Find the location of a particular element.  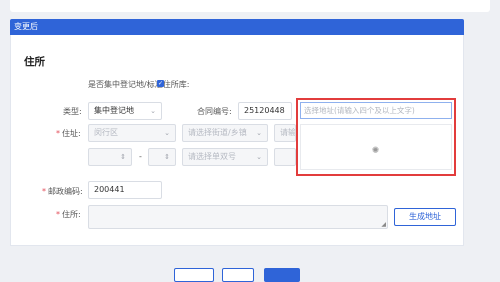

building-placeholder: 请选择单双号 is located at coordinates (212, 156).